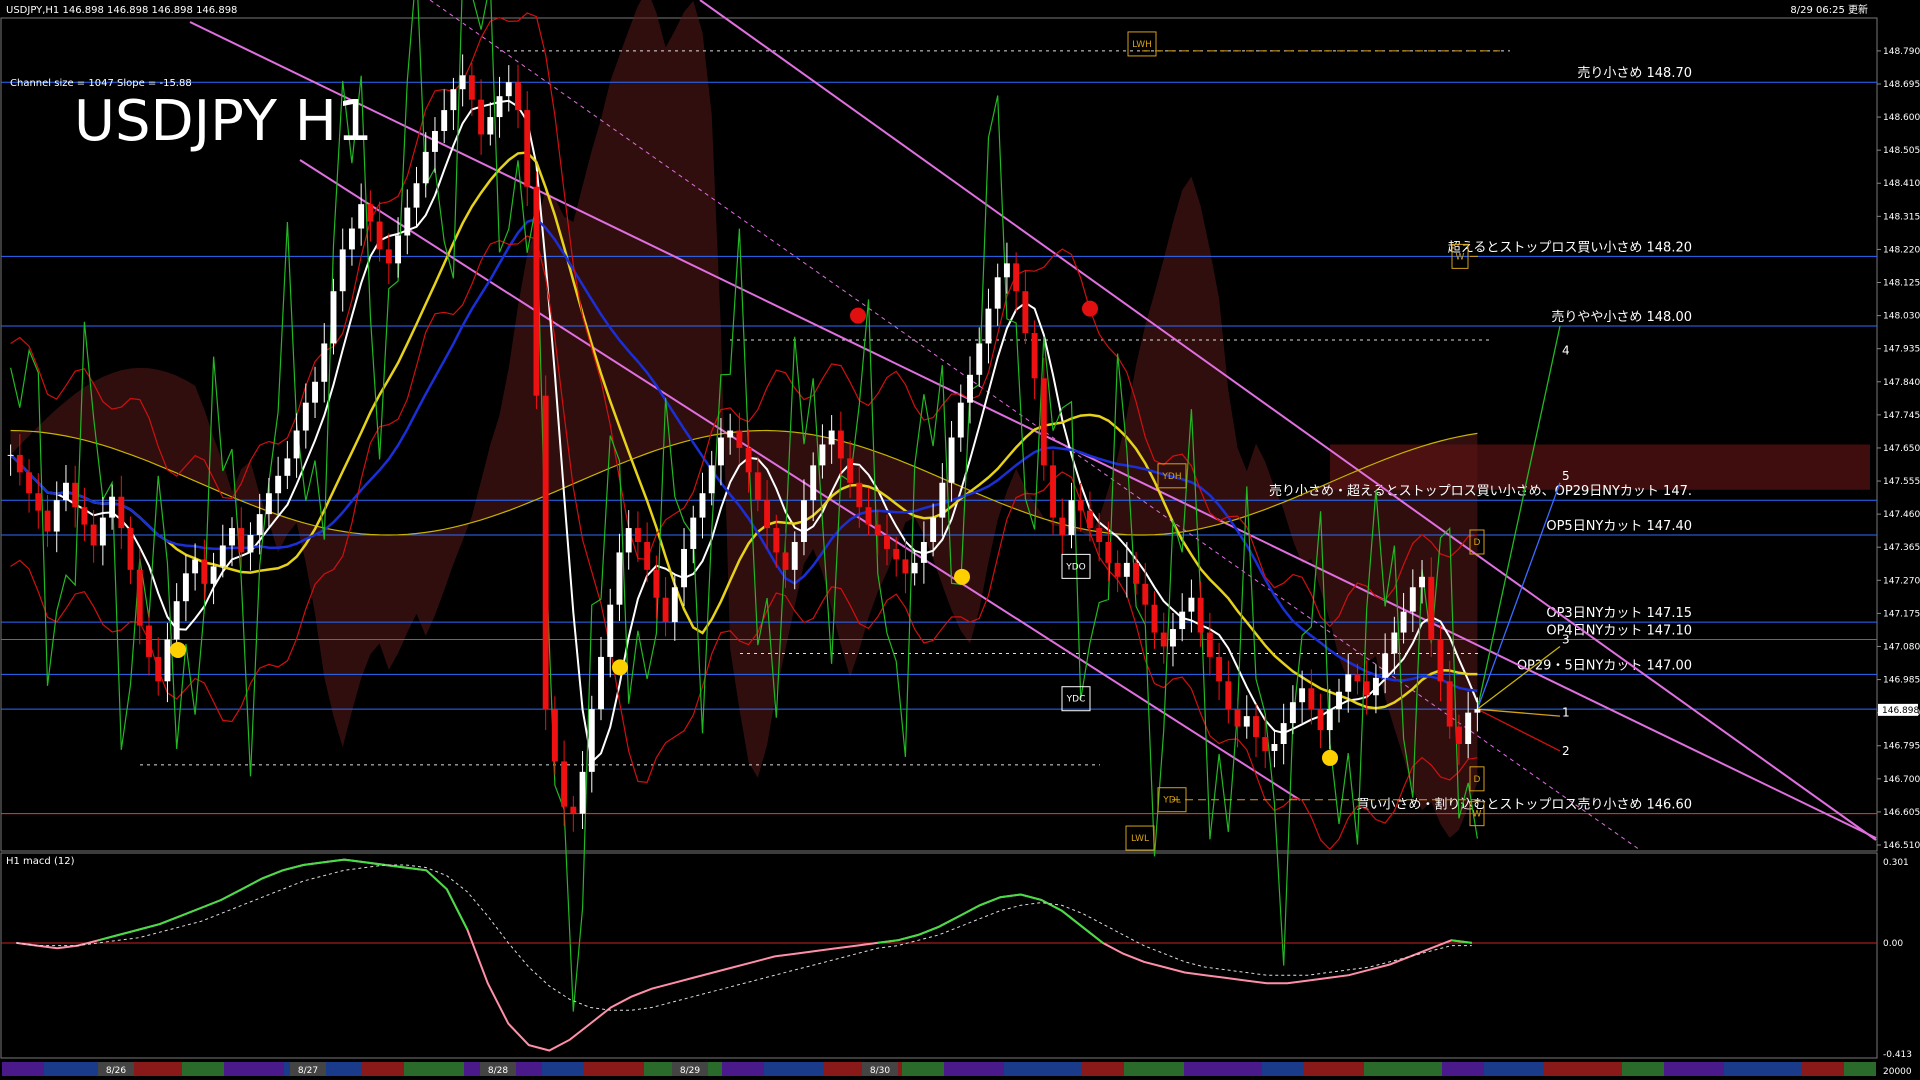 Image resolution: width=1920 pixels, height=1080 pixels. What do you see at coordinates (1900, 711) in the screenshot?
I see `current-price-label: 146.898` at bounding box center [1900, 711].